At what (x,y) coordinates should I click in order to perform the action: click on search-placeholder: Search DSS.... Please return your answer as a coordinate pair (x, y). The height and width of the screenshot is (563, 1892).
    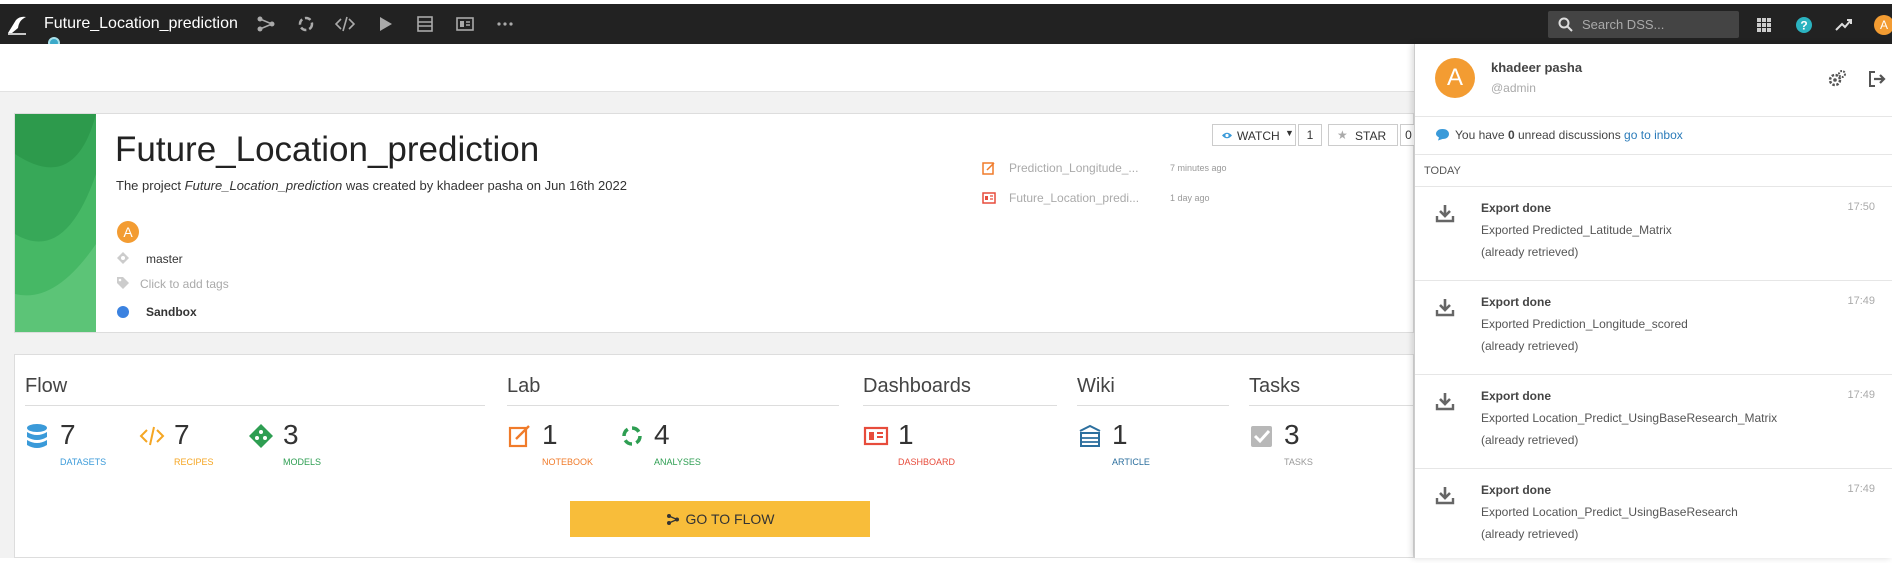
    Looking at the image, I should click on (1623, 24).